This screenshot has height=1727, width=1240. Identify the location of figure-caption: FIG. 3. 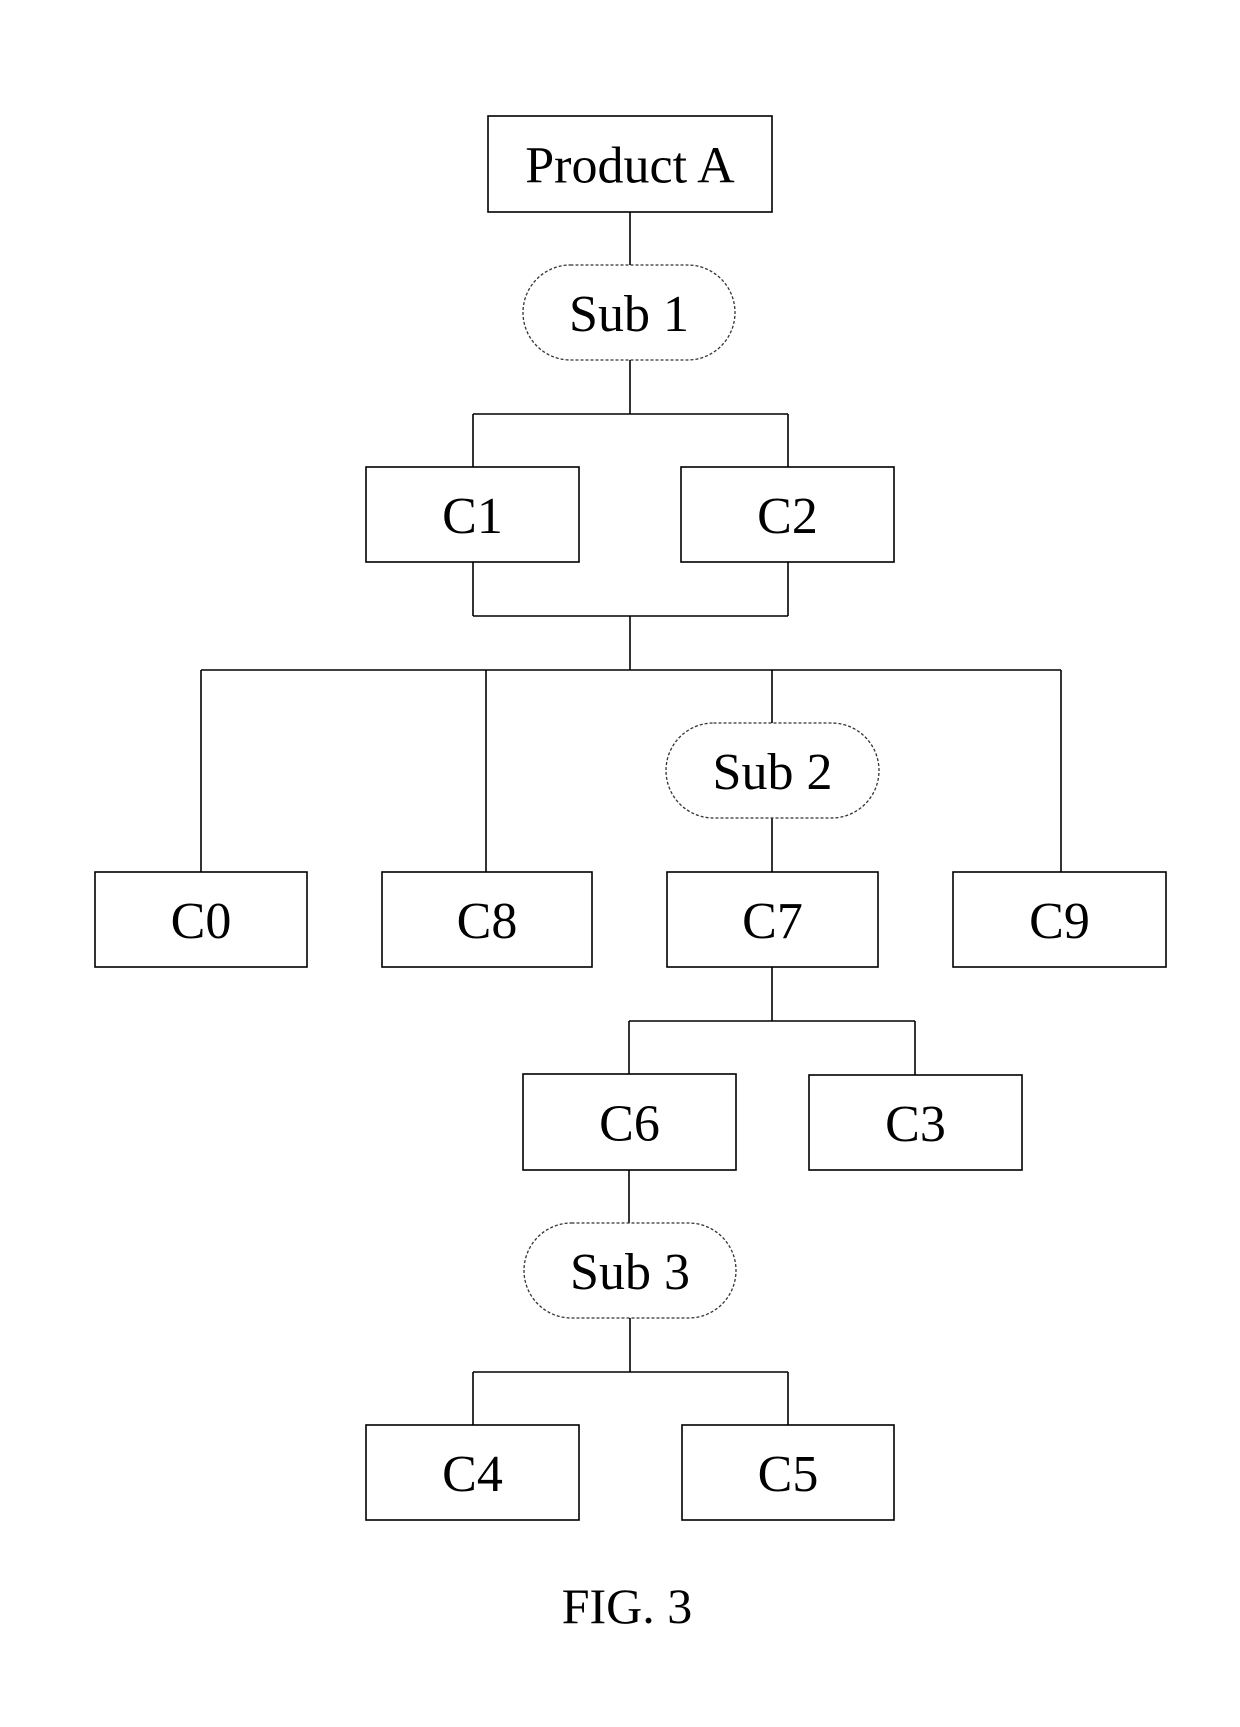
(627, 1606).